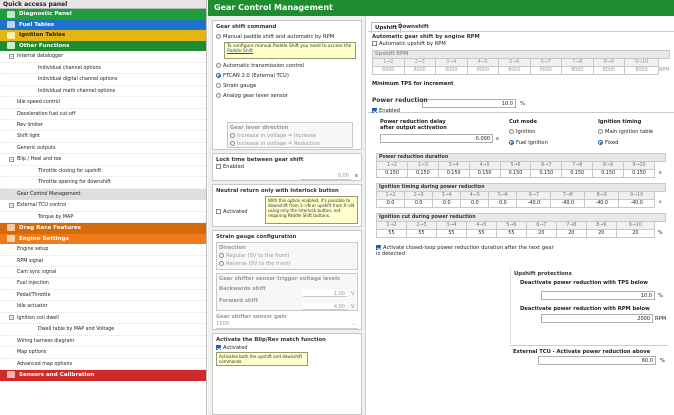 The height and width of the screenshot is (415, 674). Describe the element at coordinates (103, 353) in the screenshot. I see `tree-item-map-options: Map options` at that location.